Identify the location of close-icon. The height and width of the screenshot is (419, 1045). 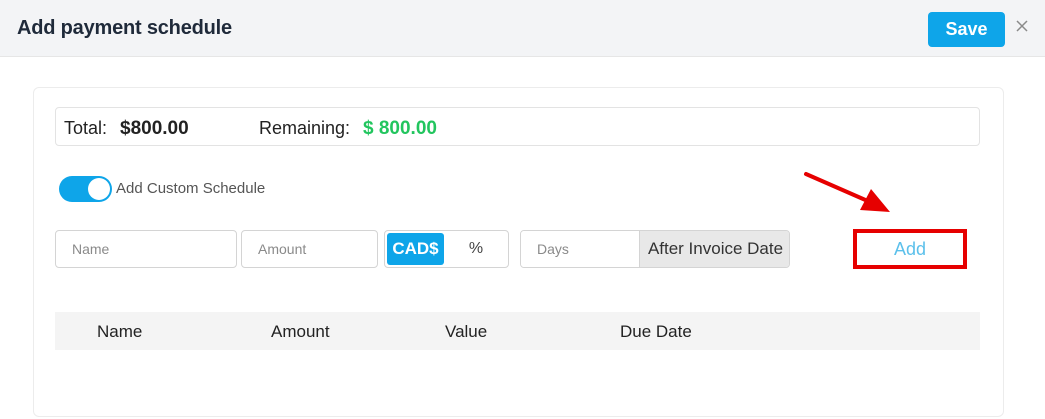
(1022, 26).